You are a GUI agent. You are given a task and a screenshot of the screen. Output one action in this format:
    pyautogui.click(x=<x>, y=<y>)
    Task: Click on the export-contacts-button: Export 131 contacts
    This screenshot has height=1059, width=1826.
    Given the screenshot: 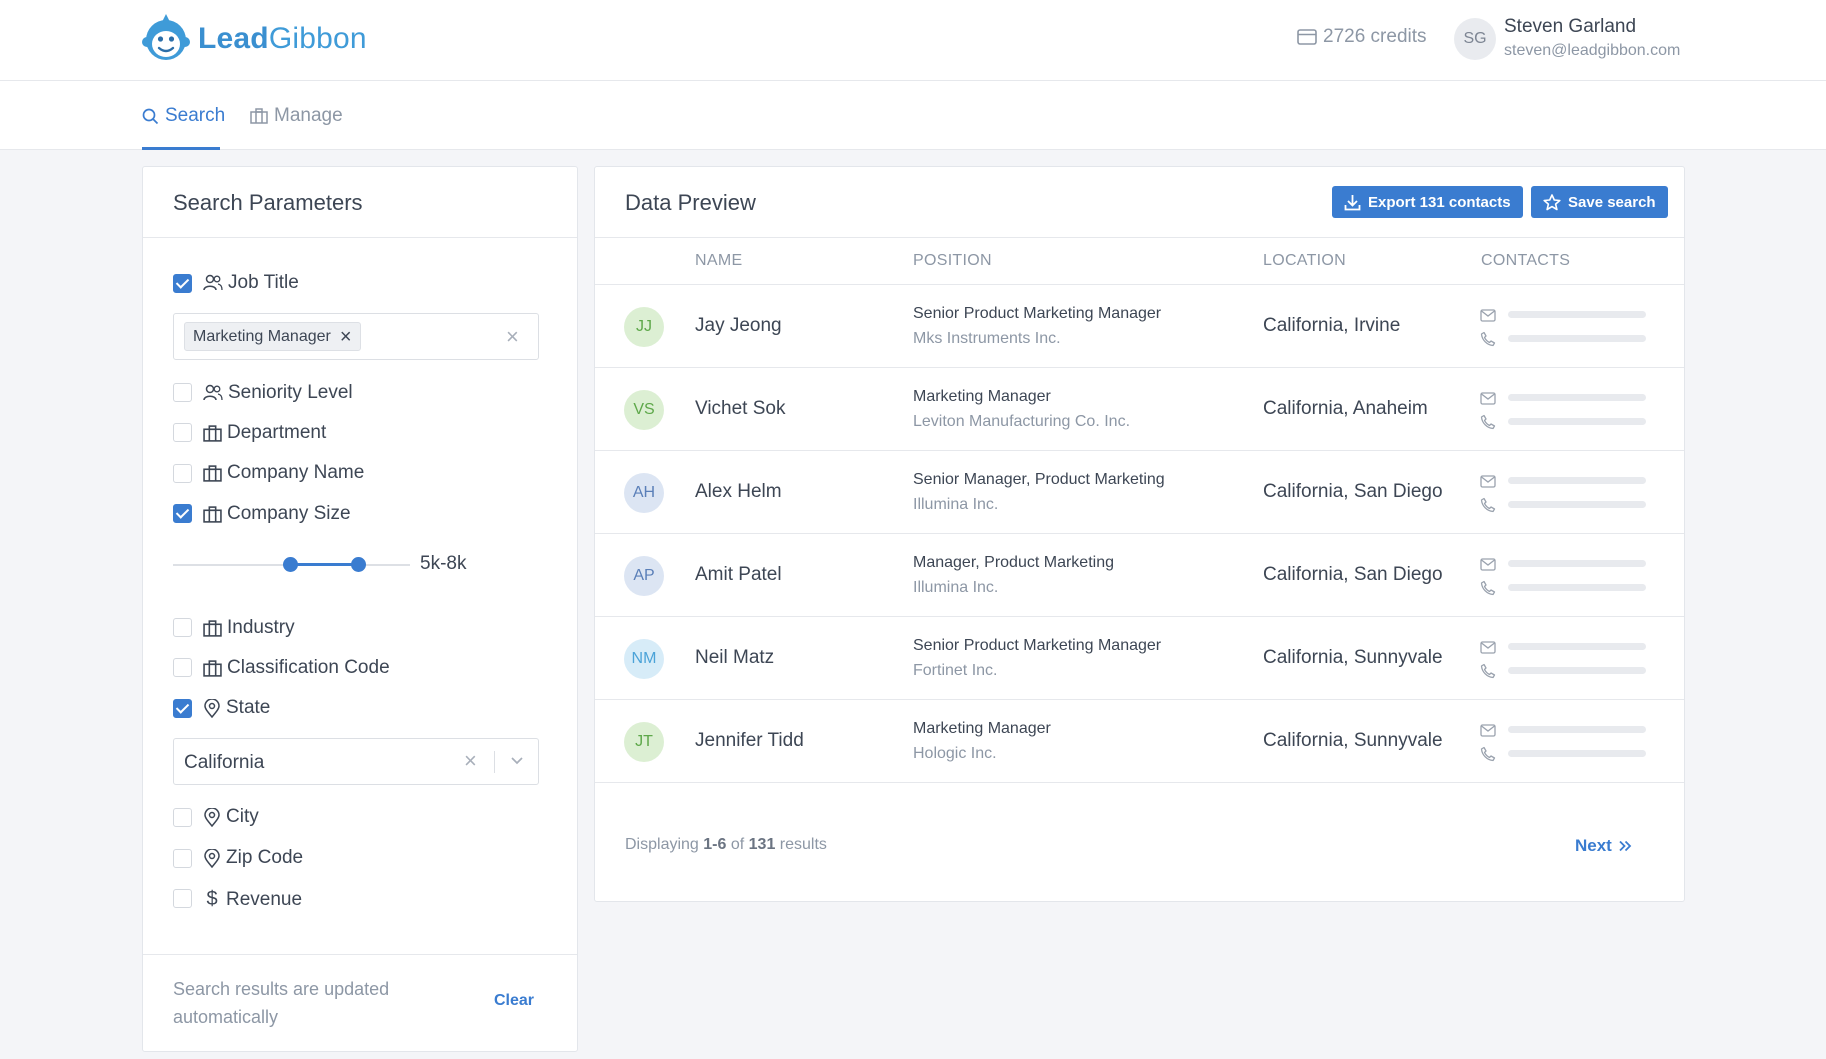 What is the action you would take?
    pyautogui.click(x=1427, y=202)
    